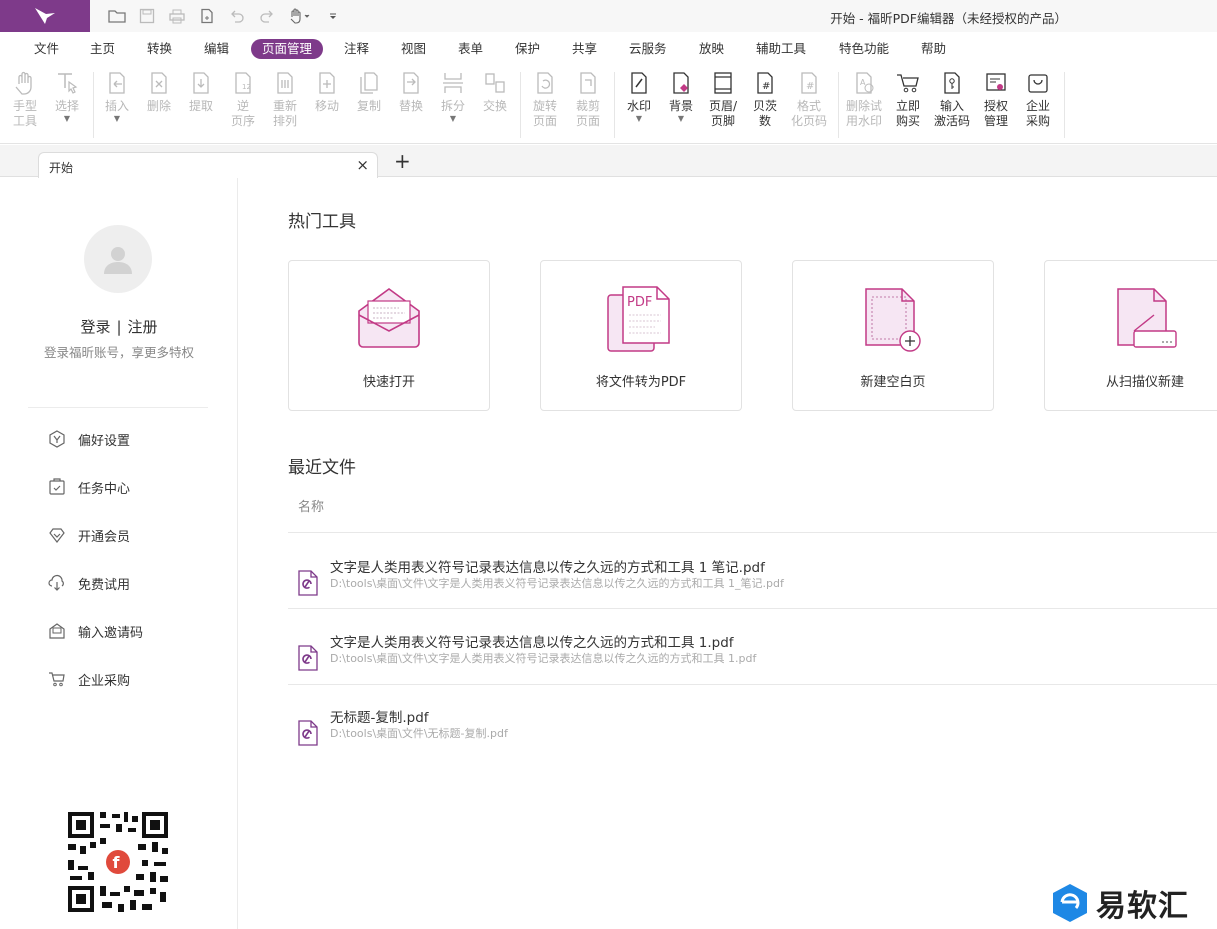 This screenshot has height=929, width=1217. I want to click on open-file-button, so click(117, 16).